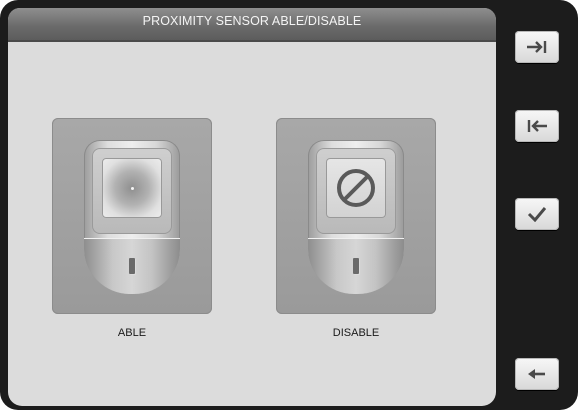  Describe the element at coordinates (252, 21) in the screenshot. I see `page-title: PROXIMITY SENSOR ABLE/DISABLE` at that location.